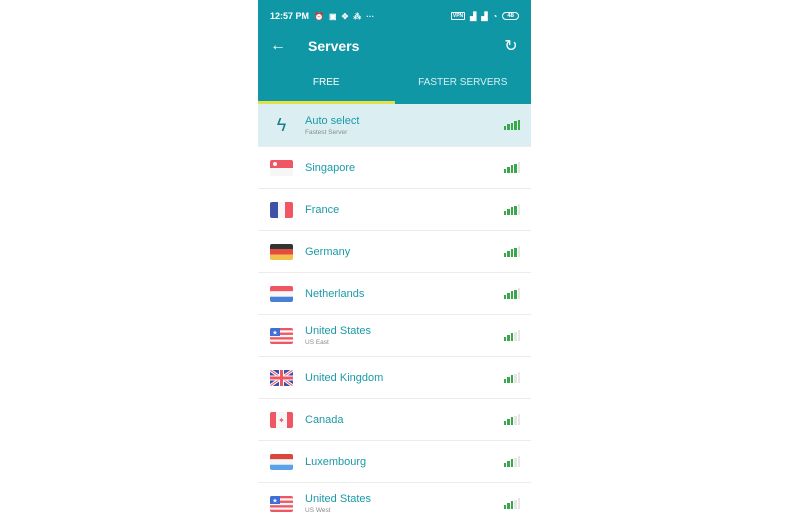 This screenshot has height=523, width=806. I want to click on cell-signal-icon: ▟, so click(473, 16).